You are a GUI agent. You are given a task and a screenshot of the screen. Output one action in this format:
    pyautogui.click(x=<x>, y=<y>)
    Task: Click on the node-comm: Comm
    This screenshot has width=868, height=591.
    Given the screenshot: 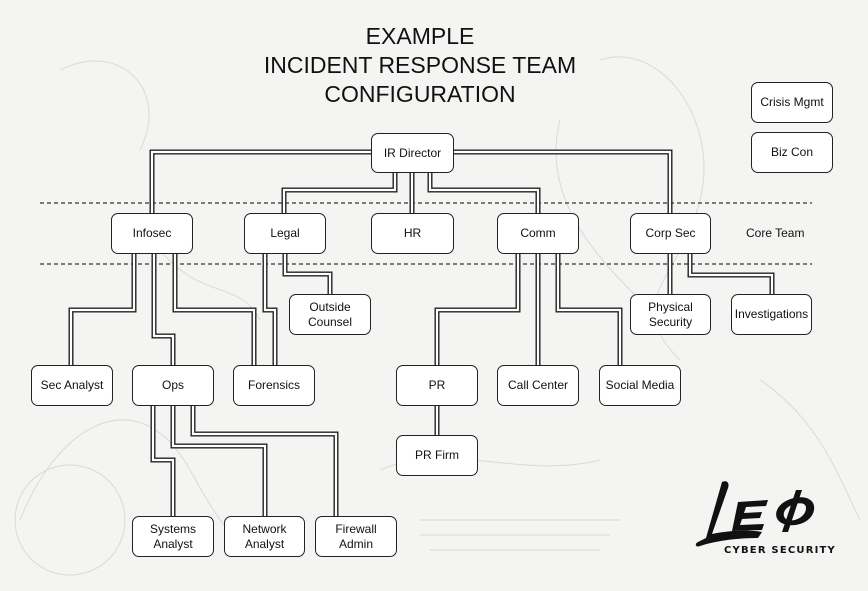 What is the action you would take?
    pyautogui.click(x=538, y=233)
    